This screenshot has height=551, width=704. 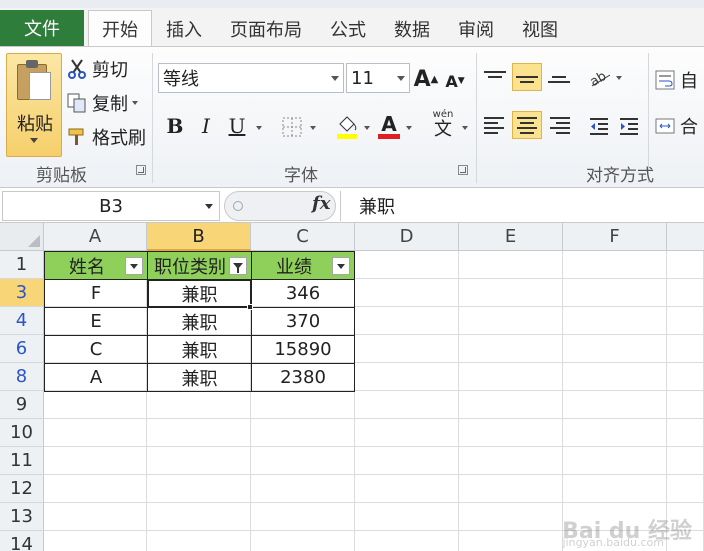 I want to click on row-header: 1, so click(x=22, y=265).